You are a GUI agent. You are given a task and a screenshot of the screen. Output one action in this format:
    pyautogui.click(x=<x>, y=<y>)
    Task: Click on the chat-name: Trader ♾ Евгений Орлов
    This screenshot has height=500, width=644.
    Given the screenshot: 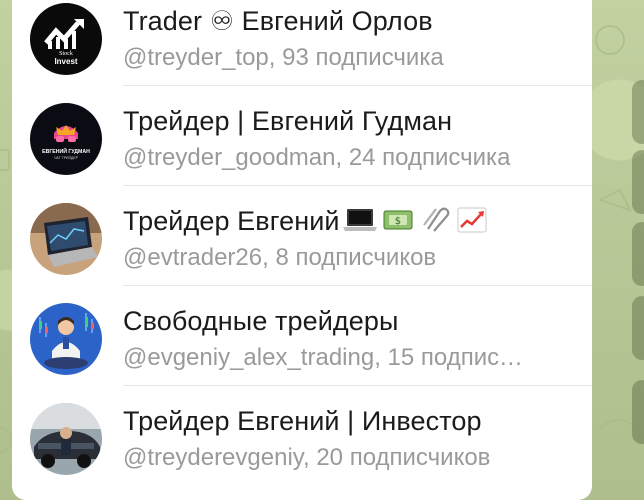 What is the action you would take?
    pyautogui.click(x=278, y=21)
    